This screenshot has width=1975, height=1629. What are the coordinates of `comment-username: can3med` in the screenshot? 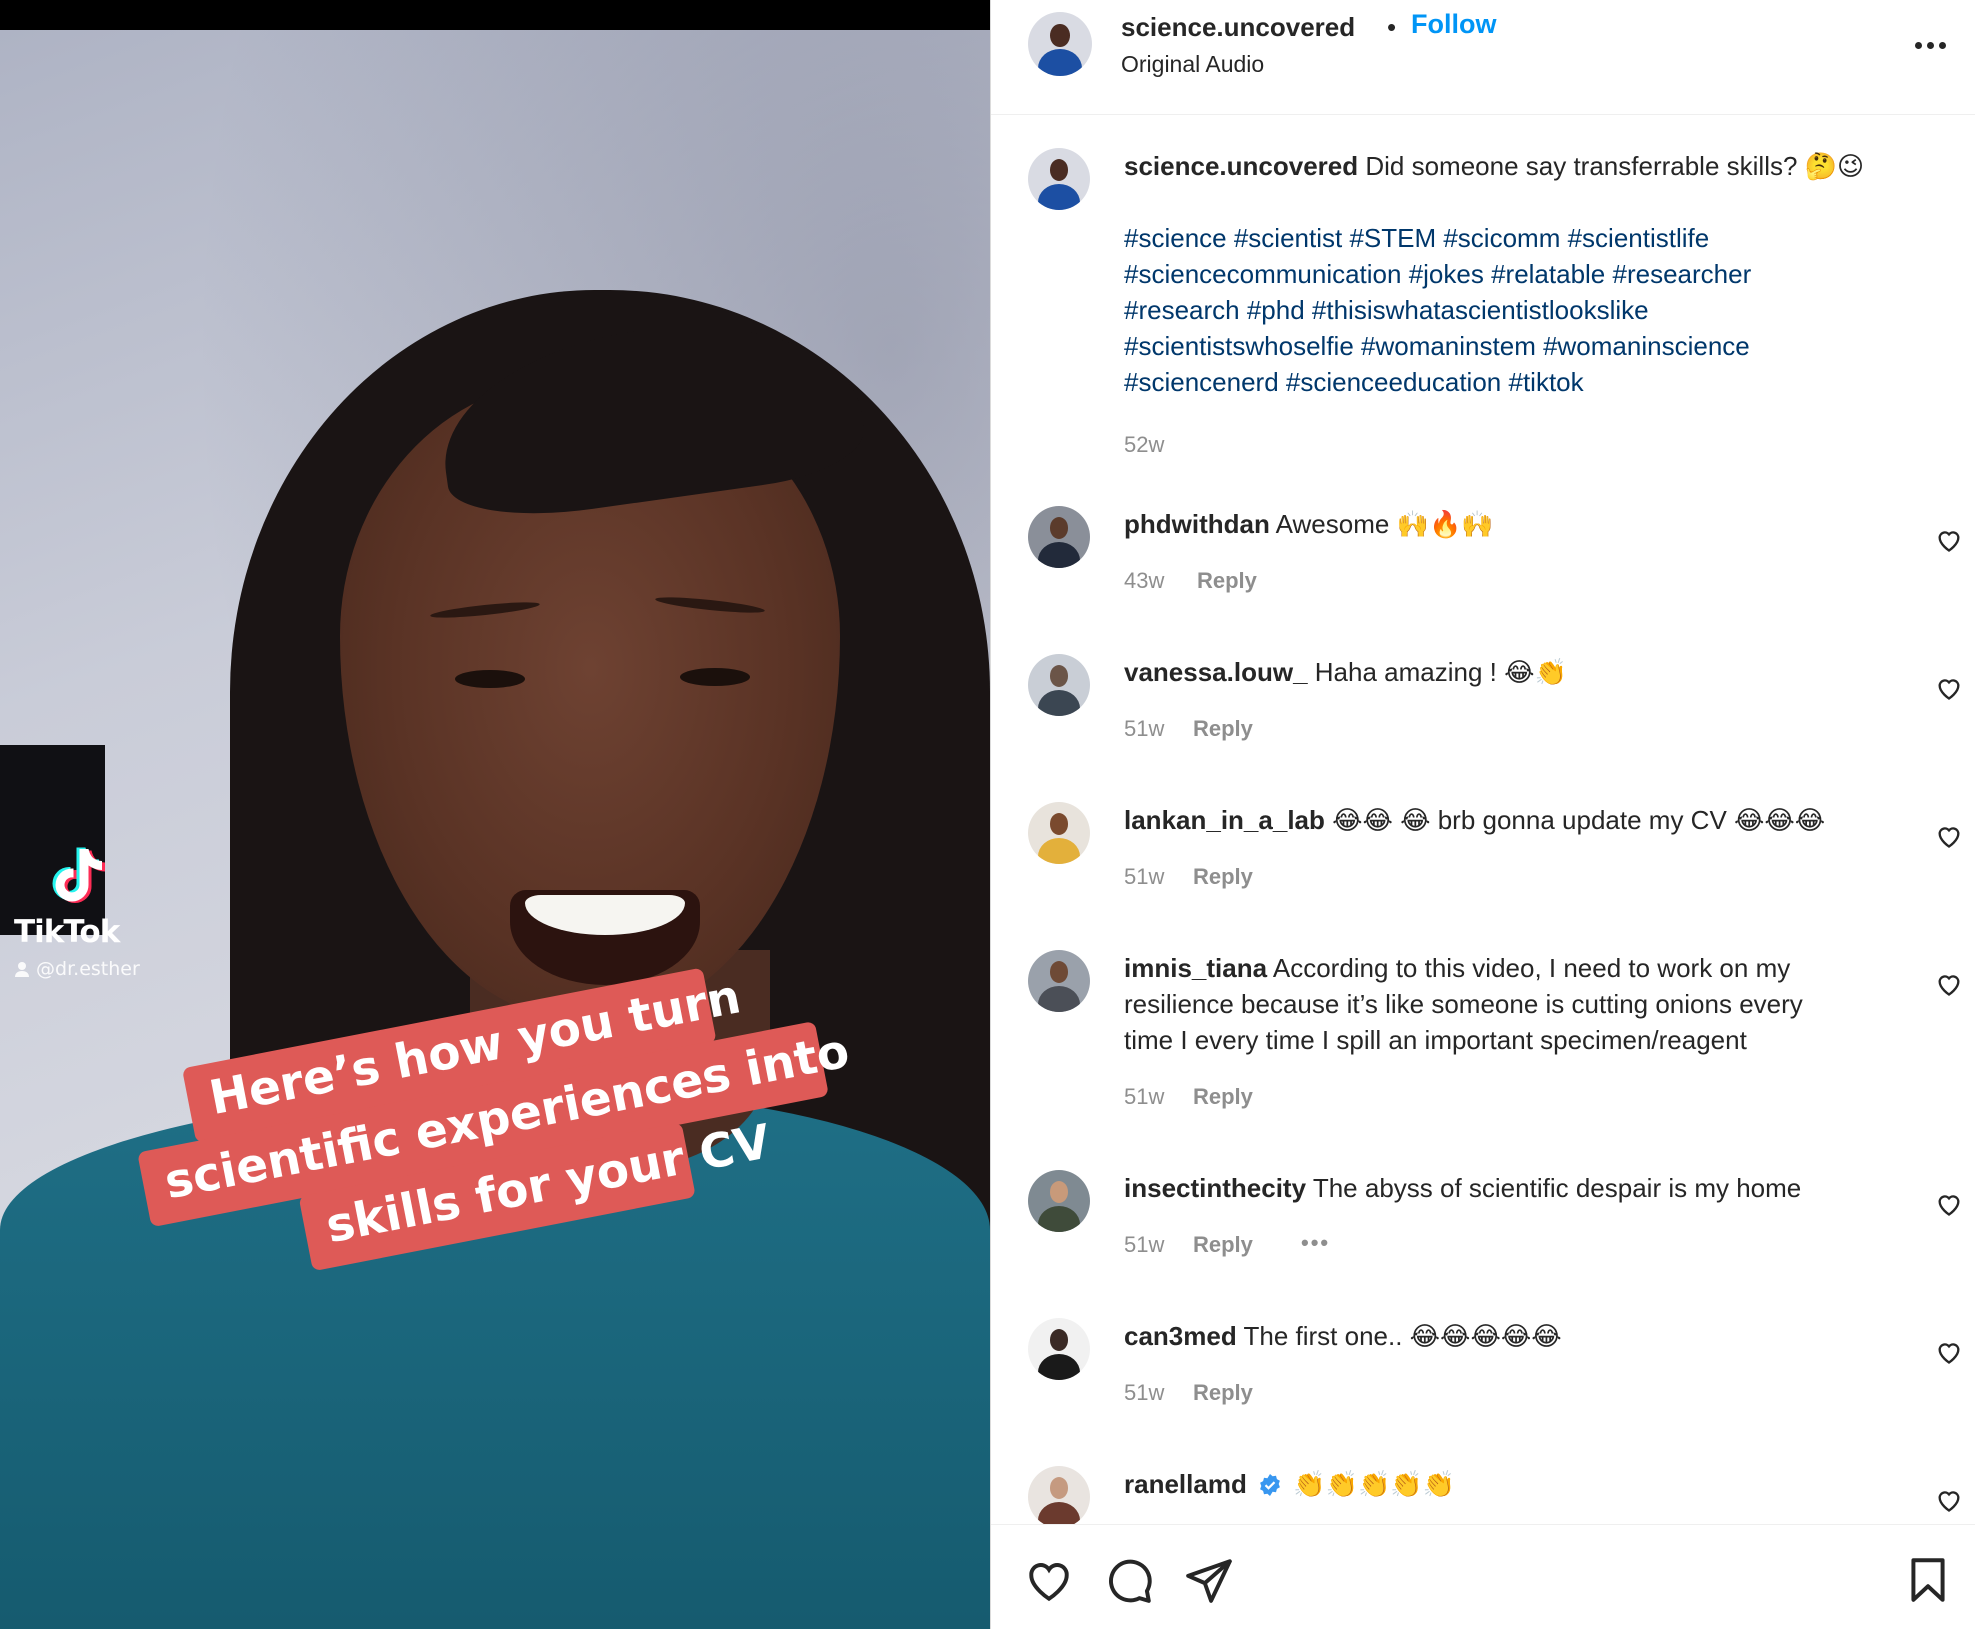 It's located at (1180, 1336).